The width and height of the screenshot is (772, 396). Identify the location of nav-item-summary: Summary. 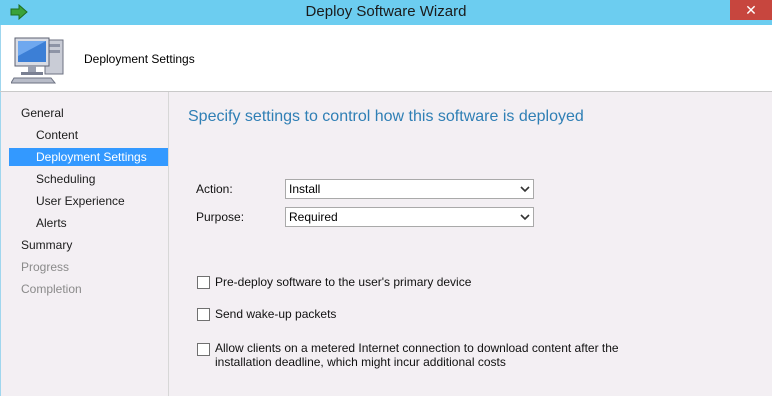
(46, 245).